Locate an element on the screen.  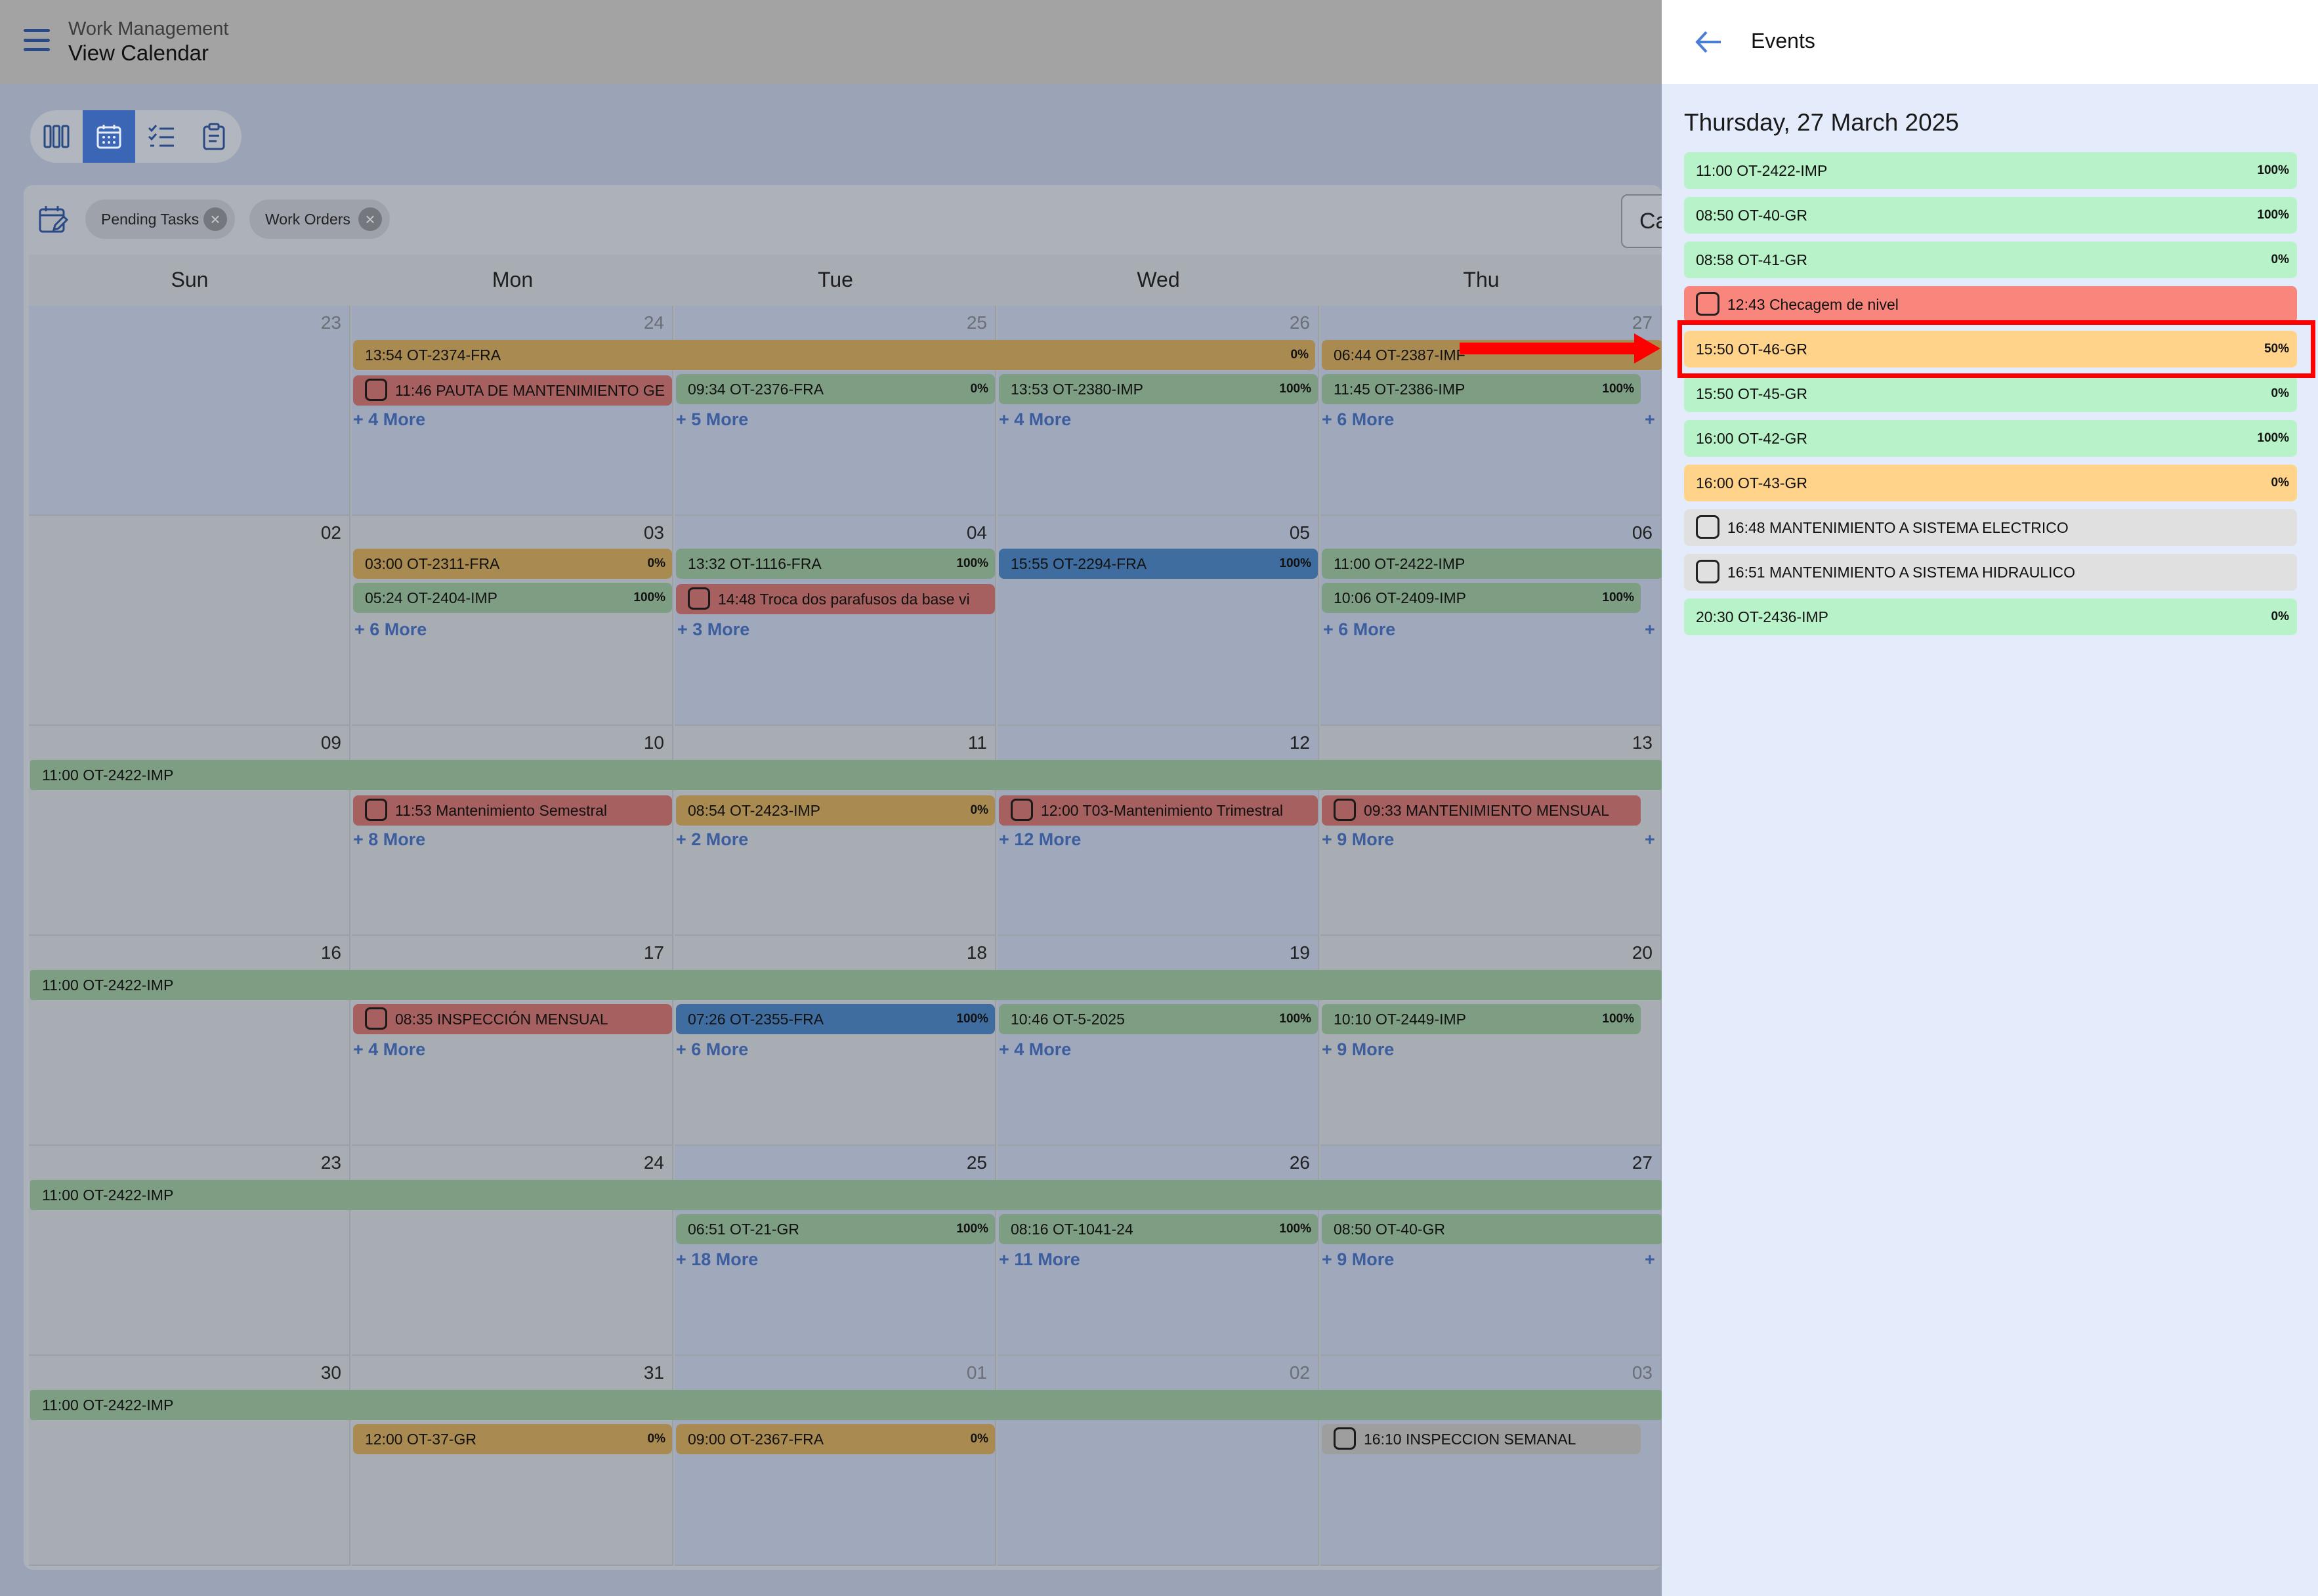
day-cell: 16 is located at coordinates (190, 1041).